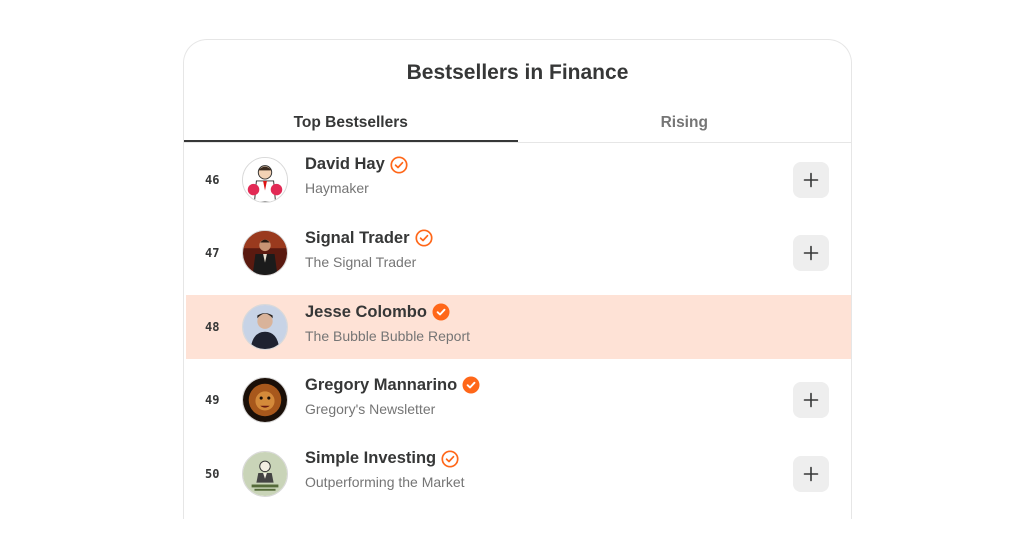  I want to click on publication-name: The Bubble Bubble Report, so click(387, 336).